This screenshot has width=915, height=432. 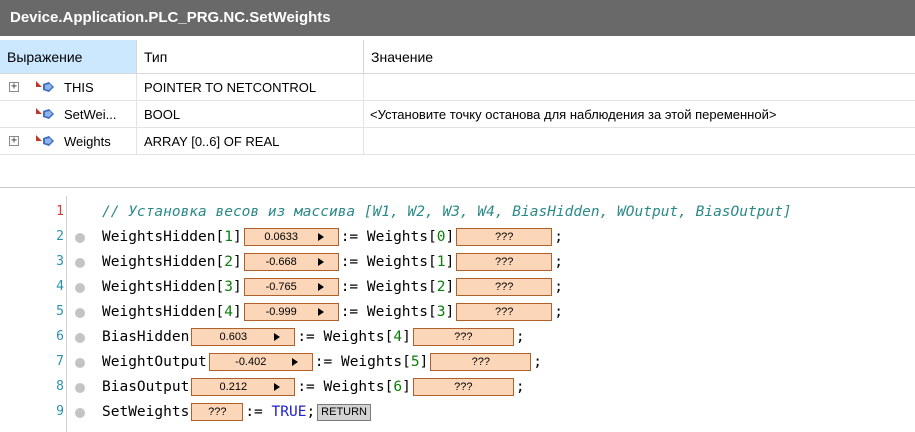 I want to click on online-value-box: 0.603, so click(x=243, y=337).